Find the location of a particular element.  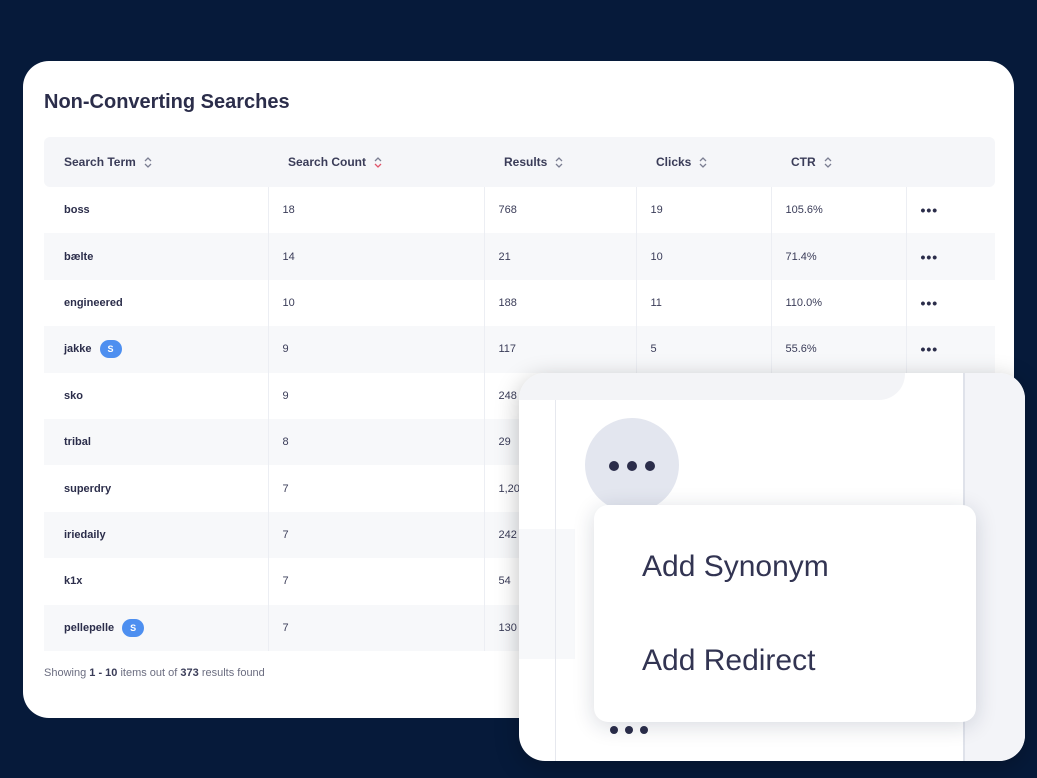

results-cell: 117 is located at coordinates (559, 349).